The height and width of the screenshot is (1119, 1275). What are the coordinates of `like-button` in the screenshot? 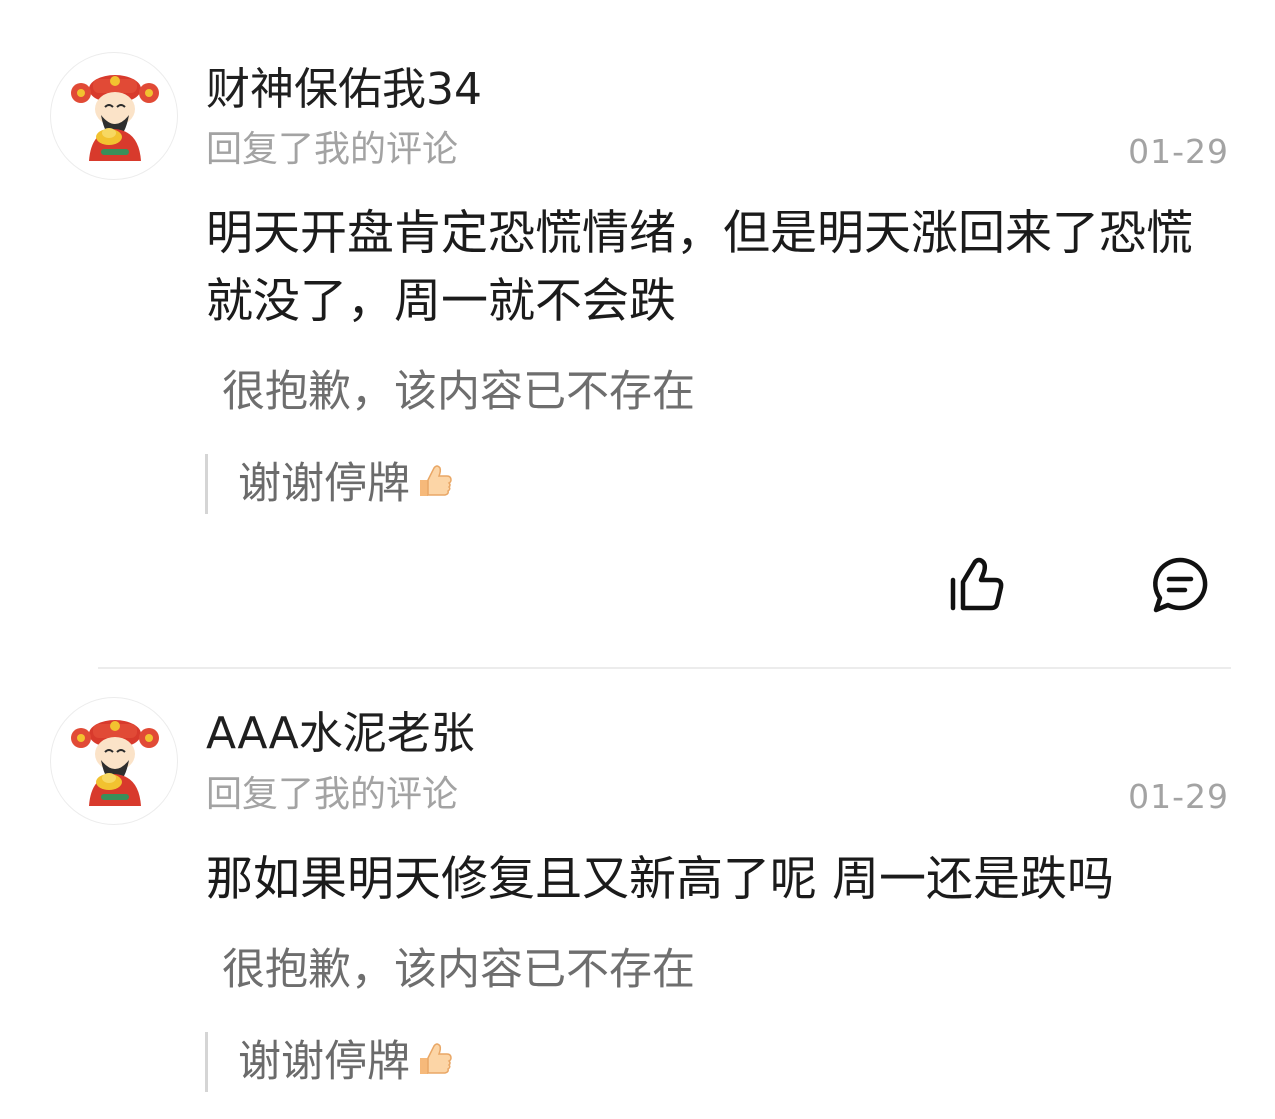 It's located at (976, 585).